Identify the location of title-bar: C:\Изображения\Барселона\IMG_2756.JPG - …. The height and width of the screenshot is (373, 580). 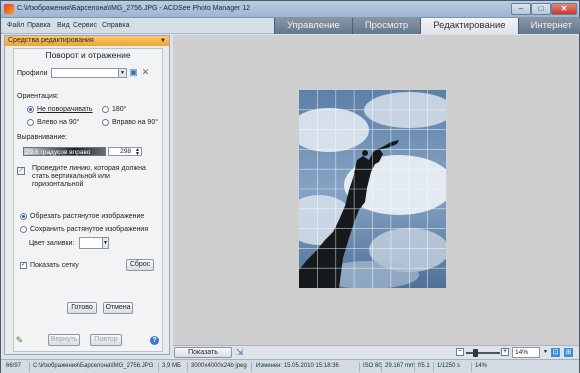
(290, 9).